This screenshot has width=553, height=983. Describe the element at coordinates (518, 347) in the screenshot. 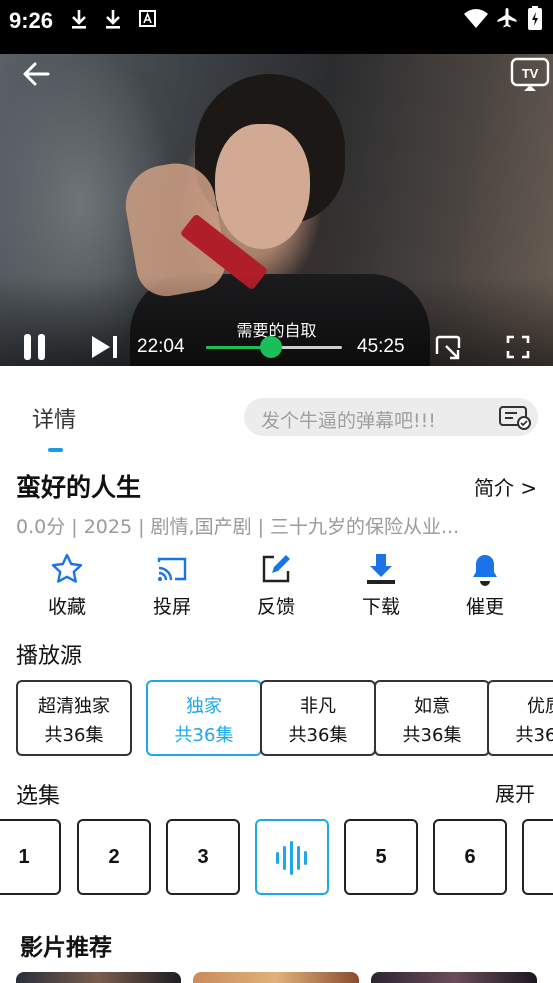

I see `fullscreen-icon` at that location.